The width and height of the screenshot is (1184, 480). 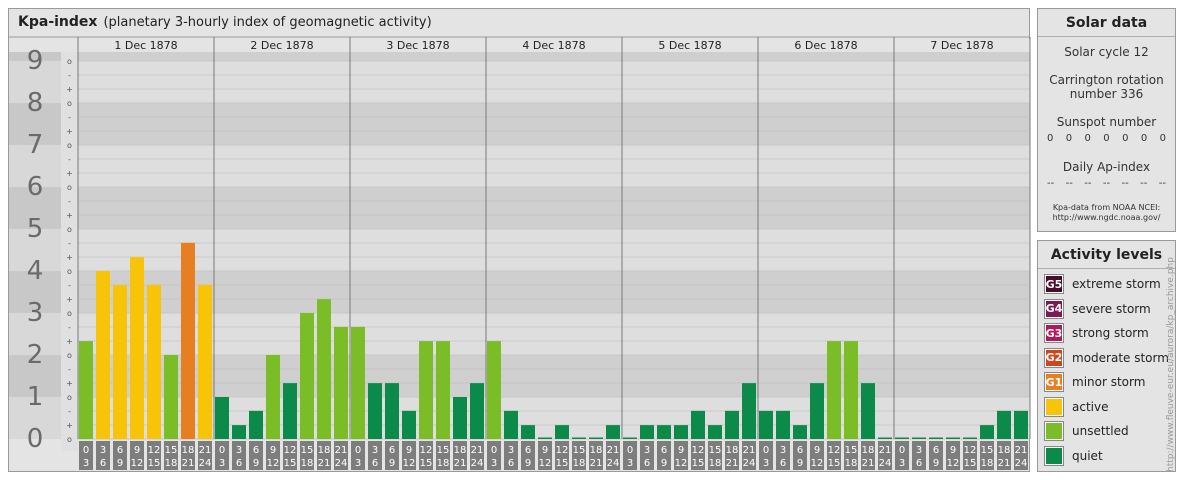 What do you see at coordinates (35, 313) in the screenshot?
I see `y-level-label: 3` at bounding box center [35, 313].